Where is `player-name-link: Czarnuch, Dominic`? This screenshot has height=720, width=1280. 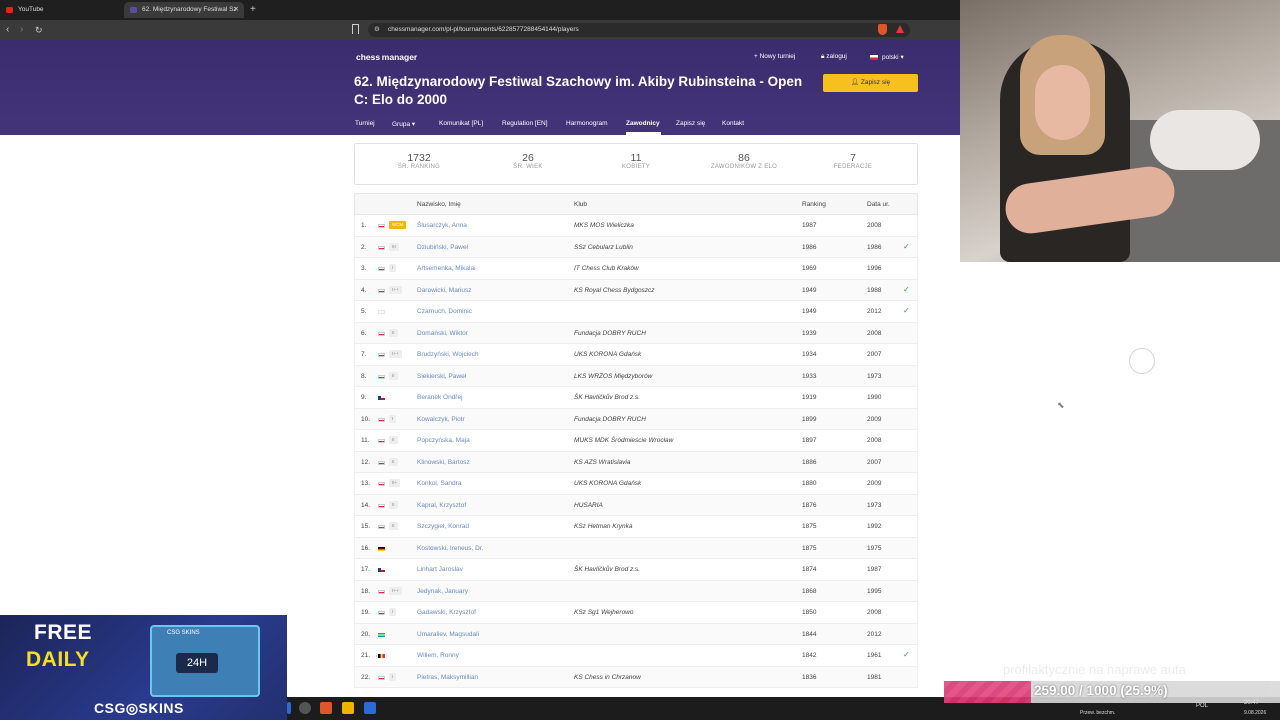 player-name-link: Czarnuch, Dominic is located at coordinates (444, 311).